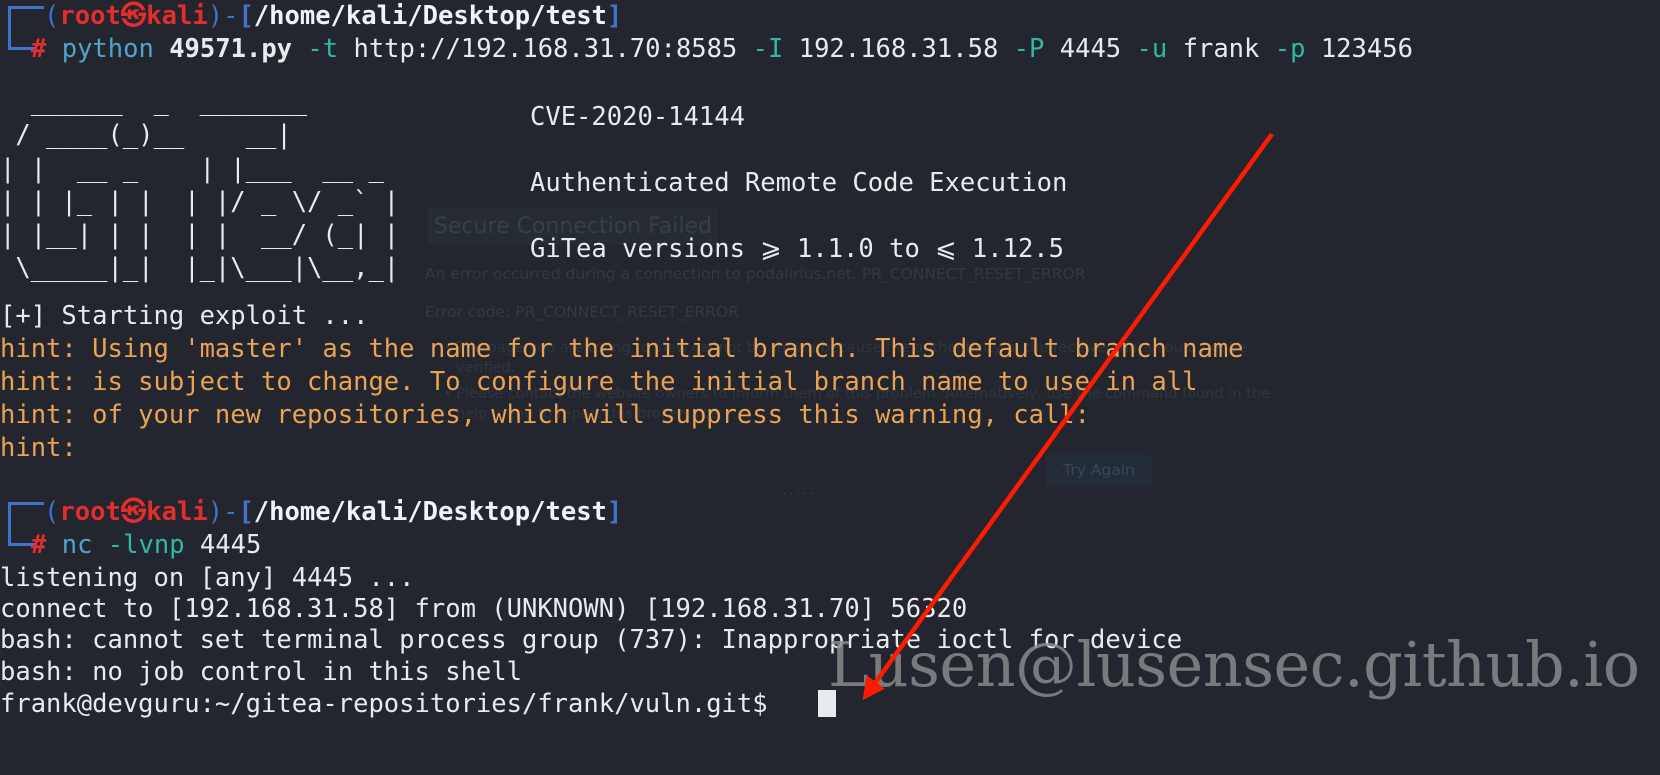 The height and width of the screenshot is (775, 1660). Describe the element at coordinates (614, 16) in the screenshot. I see `prompt-rbracket-1: ]` at that location.